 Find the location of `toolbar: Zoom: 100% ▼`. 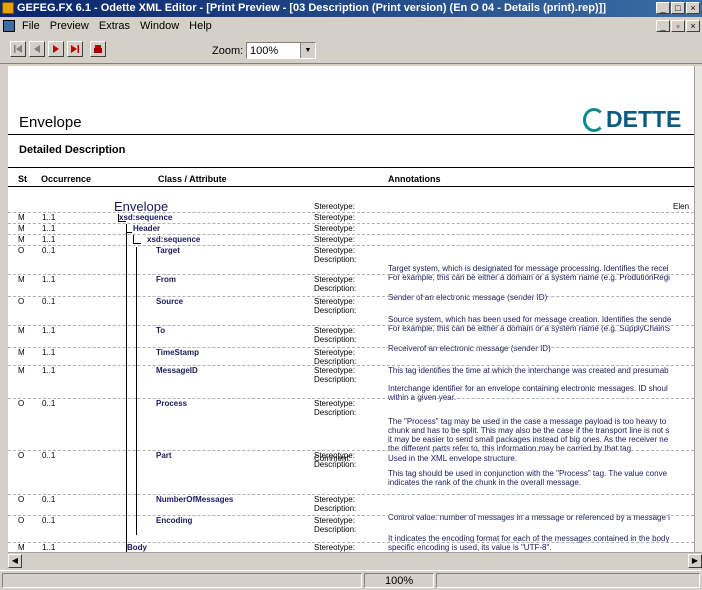

toolbar: Zoom: 100% ▼ is located at coordinates (351, 49).